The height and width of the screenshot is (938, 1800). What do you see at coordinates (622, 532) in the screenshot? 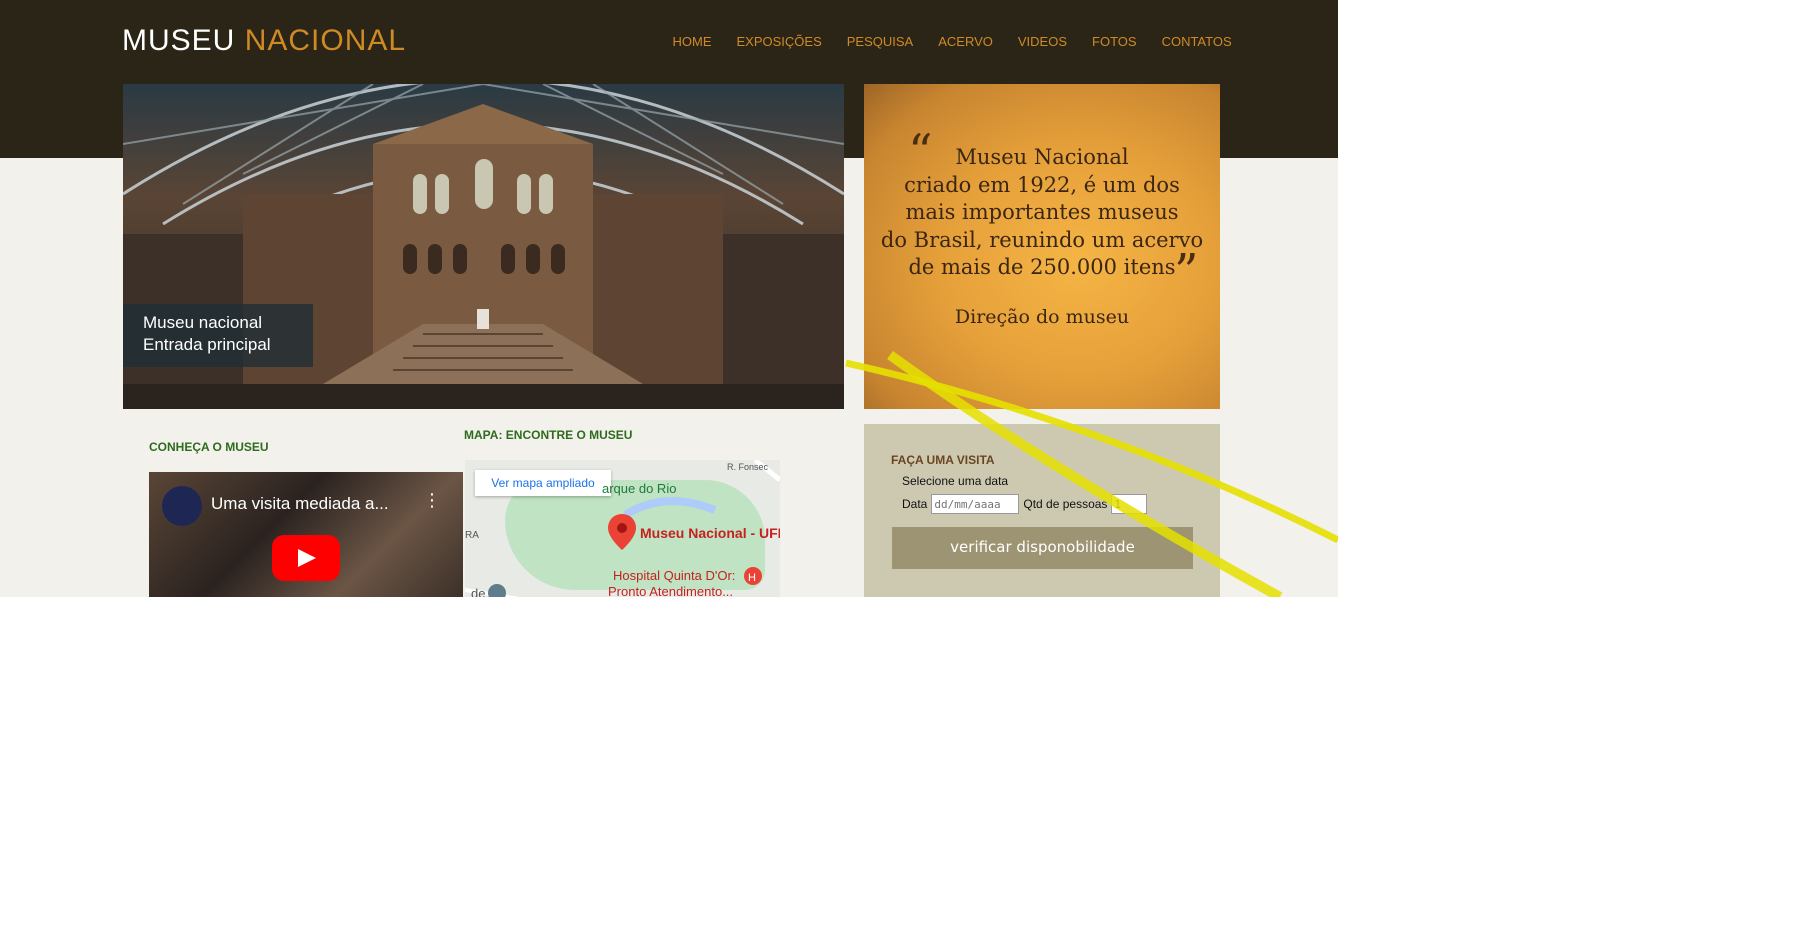
I see `map-pin-icon` at bounding box center [622, 532].